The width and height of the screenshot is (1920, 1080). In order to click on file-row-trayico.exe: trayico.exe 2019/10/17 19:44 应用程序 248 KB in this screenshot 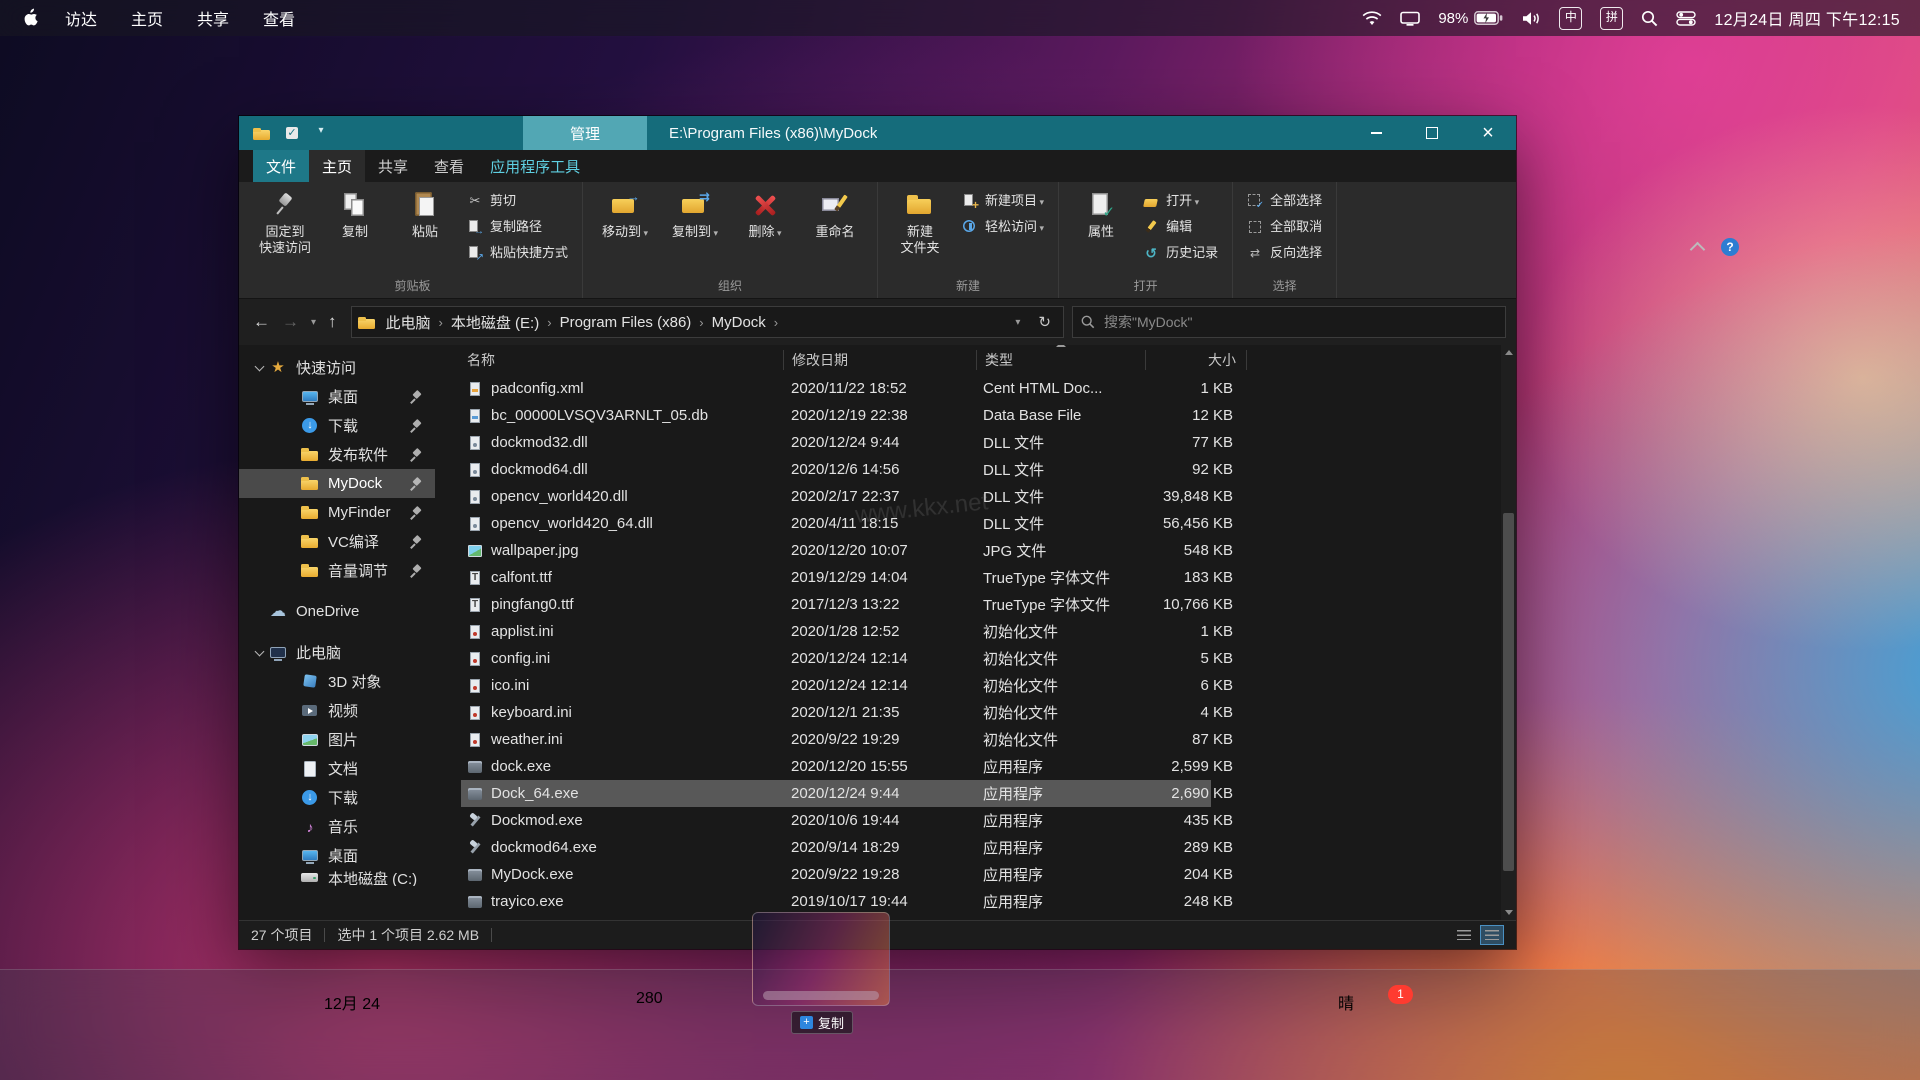, I will do `click(847, 901)`.